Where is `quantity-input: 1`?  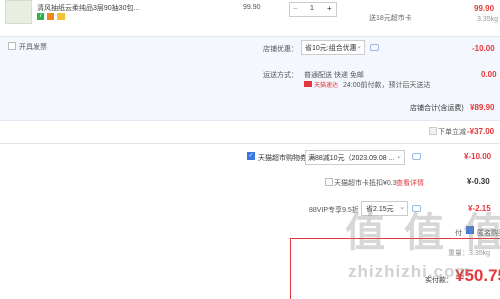
quantity-input: 1 is located at coordinates (312, 8).